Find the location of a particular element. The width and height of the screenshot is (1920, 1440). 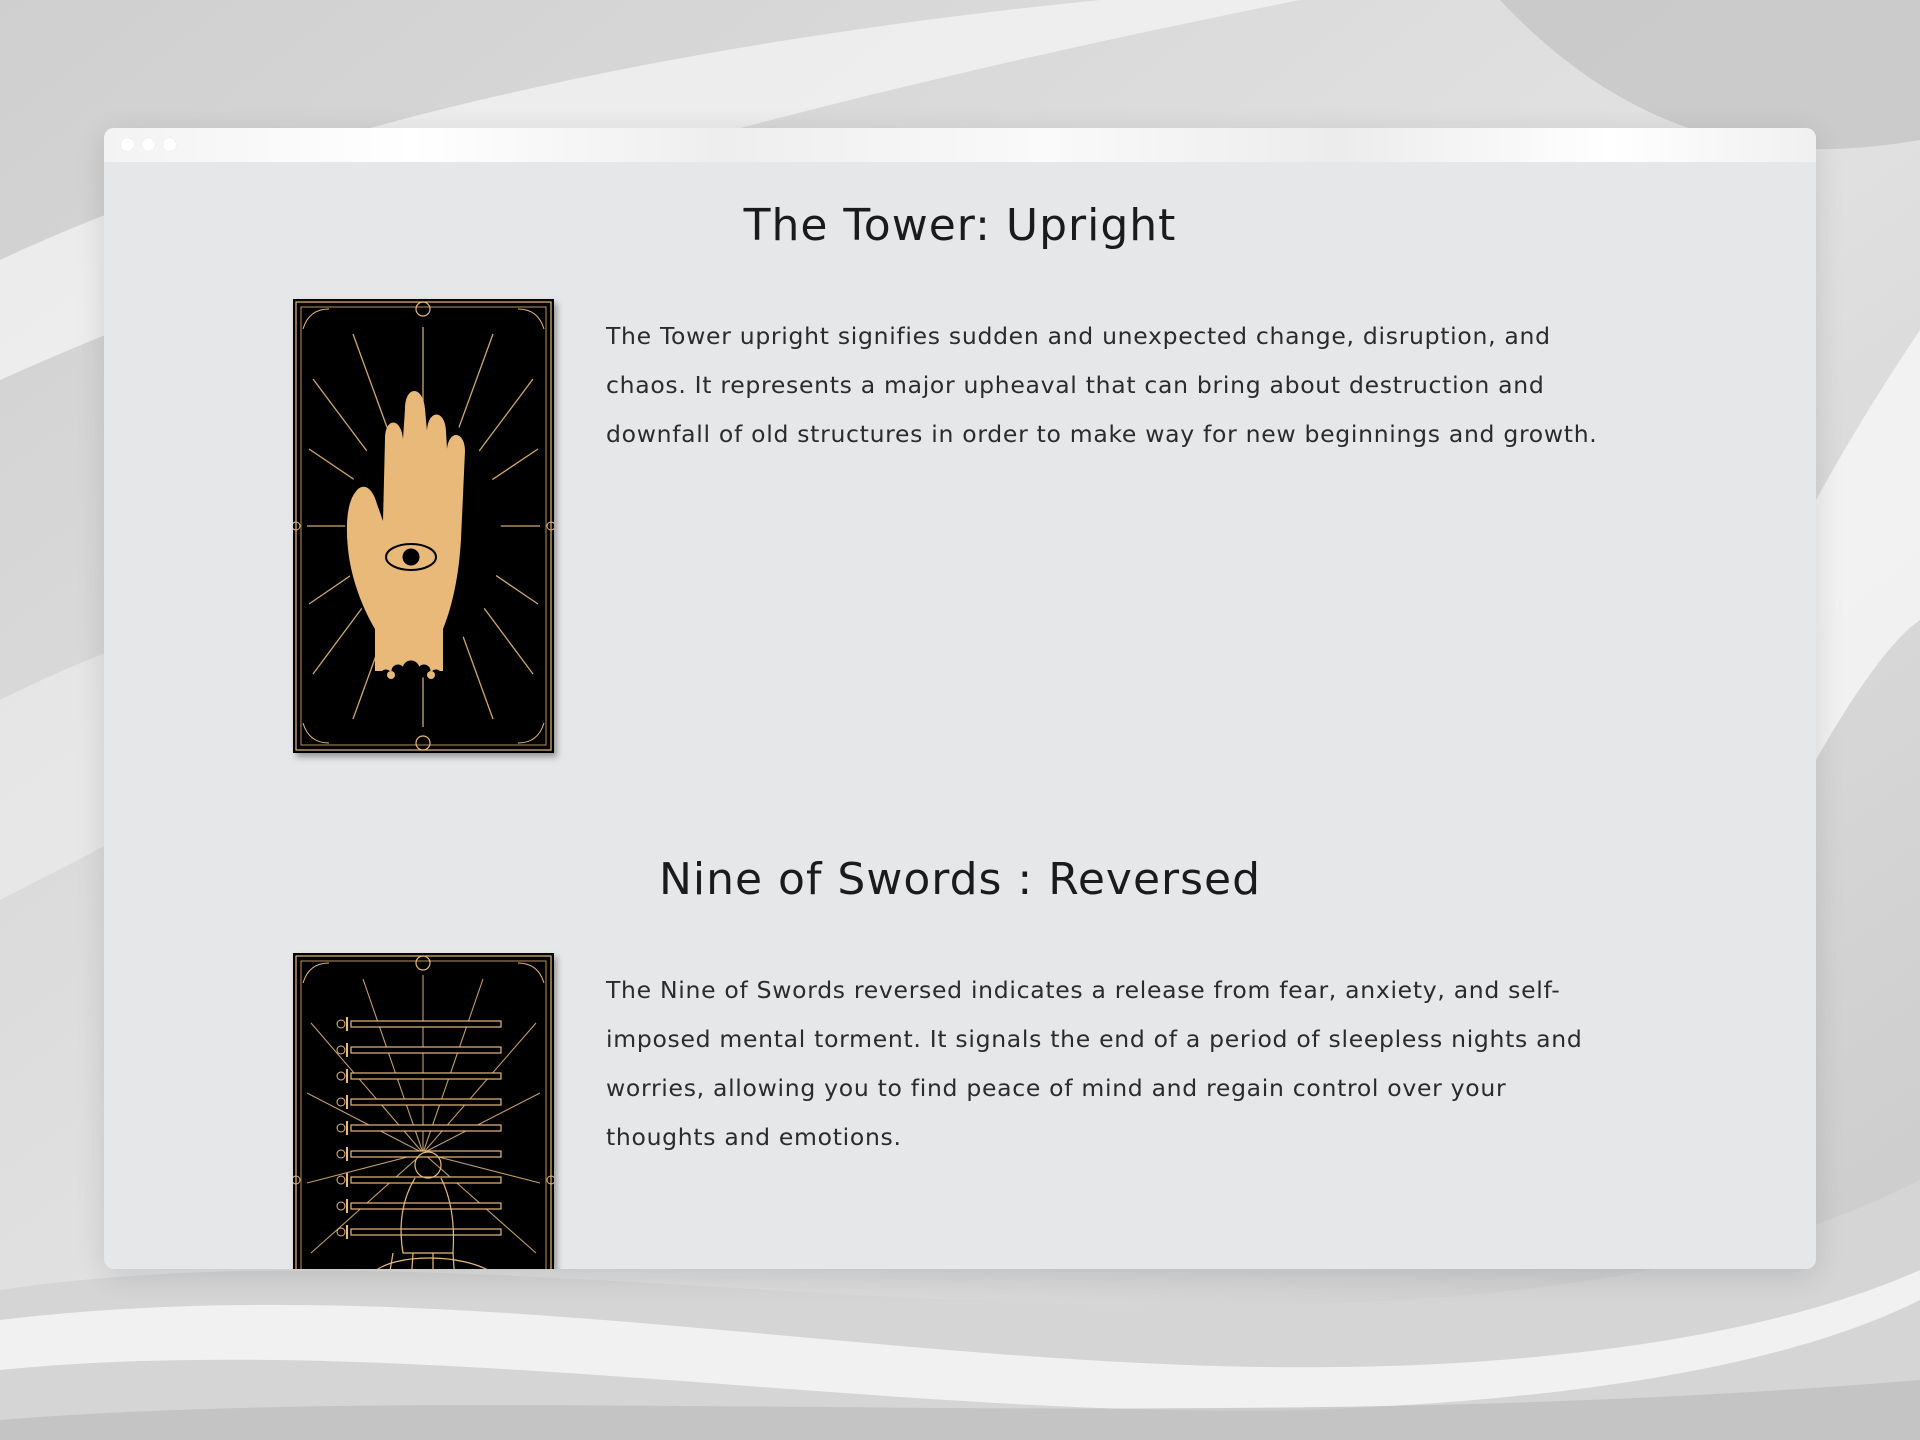

palm-eye-icon is located at coordinates (423, 526).